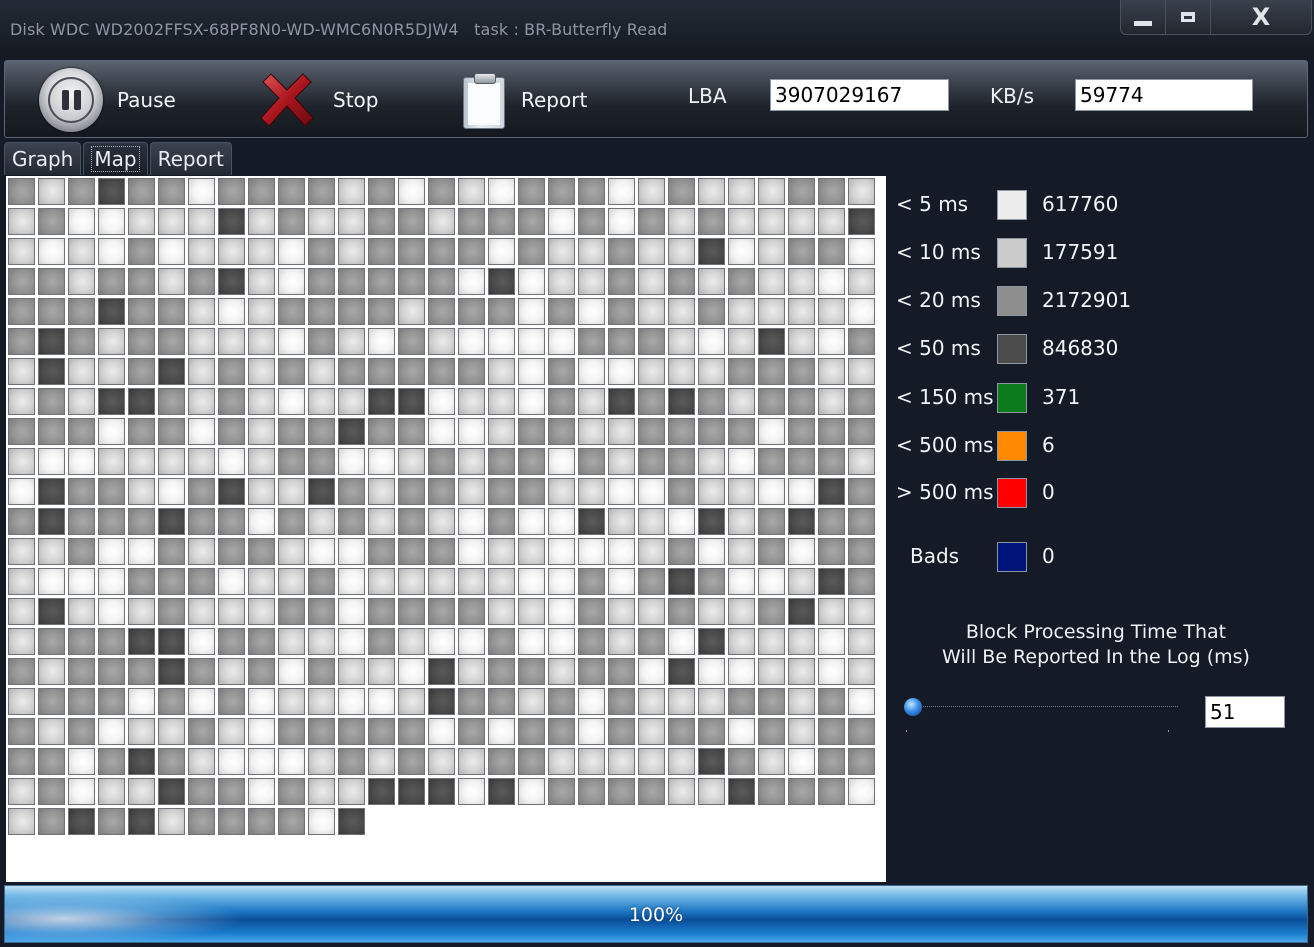 This screenshot has width=1314, height=947. What do you see at coordinates (859, 95) in the screenshot?
I see `lba-field: 3907029167` at bounding box center [859, 95].